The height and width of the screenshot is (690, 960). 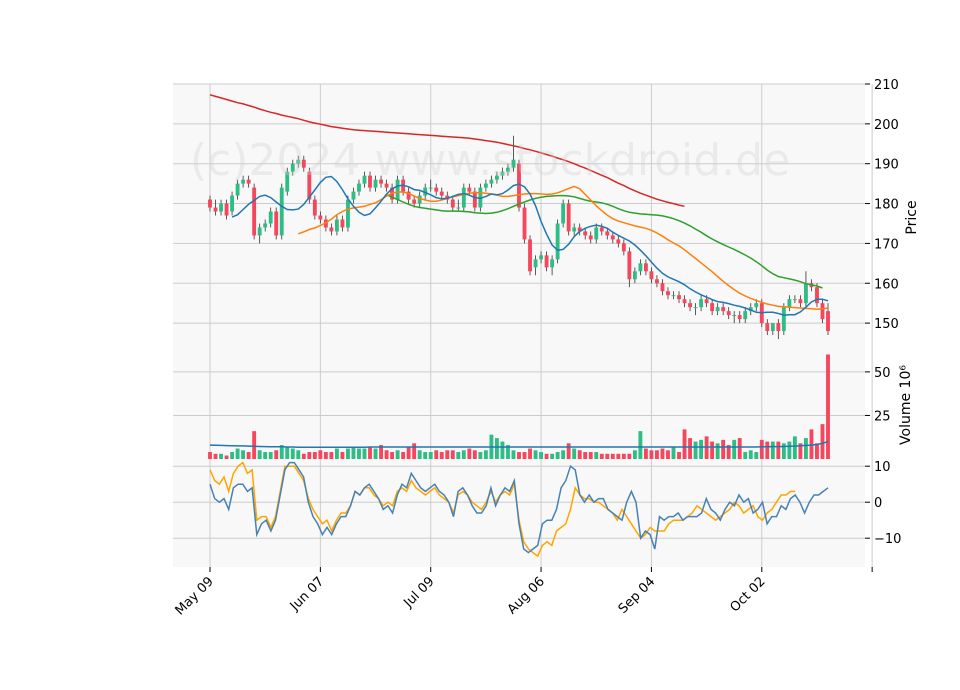 What do you see at coordinates (882, 467) in the screenshot?
I see `y-tick-label: 10` at bounding box center [882, 467].